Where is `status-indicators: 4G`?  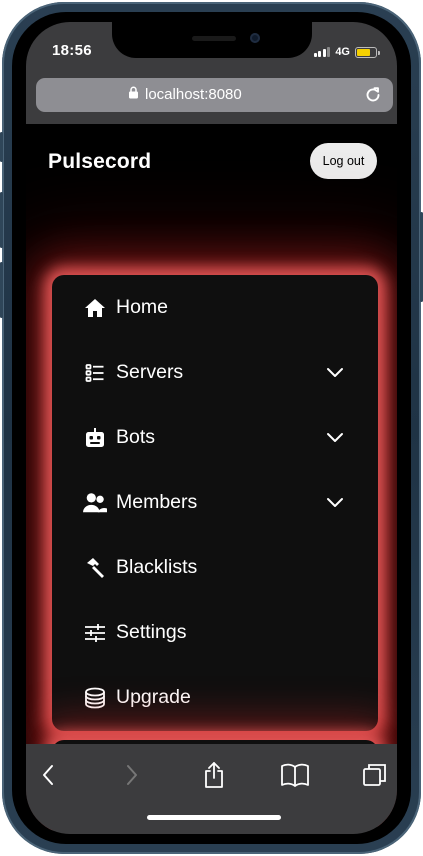 status-indicators: 4G is located at coordinates (346, 52).